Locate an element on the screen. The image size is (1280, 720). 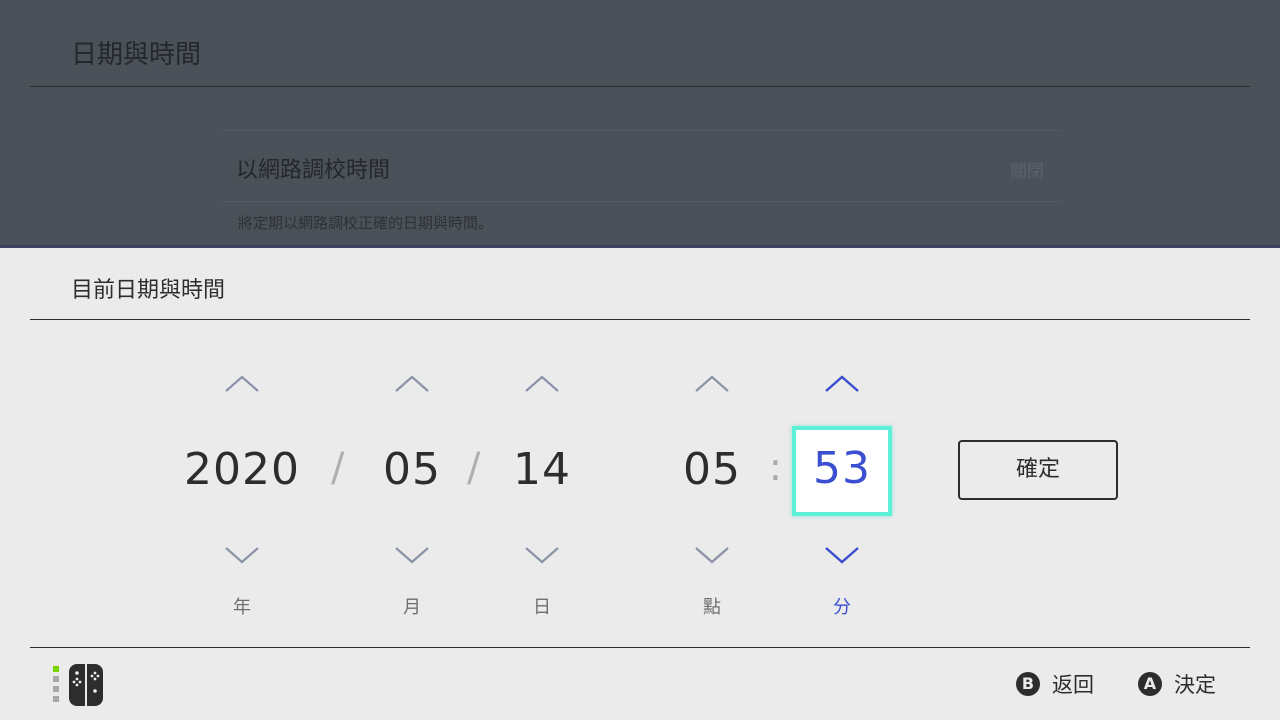
minute-increment-button is located at coordinates (842, 384).